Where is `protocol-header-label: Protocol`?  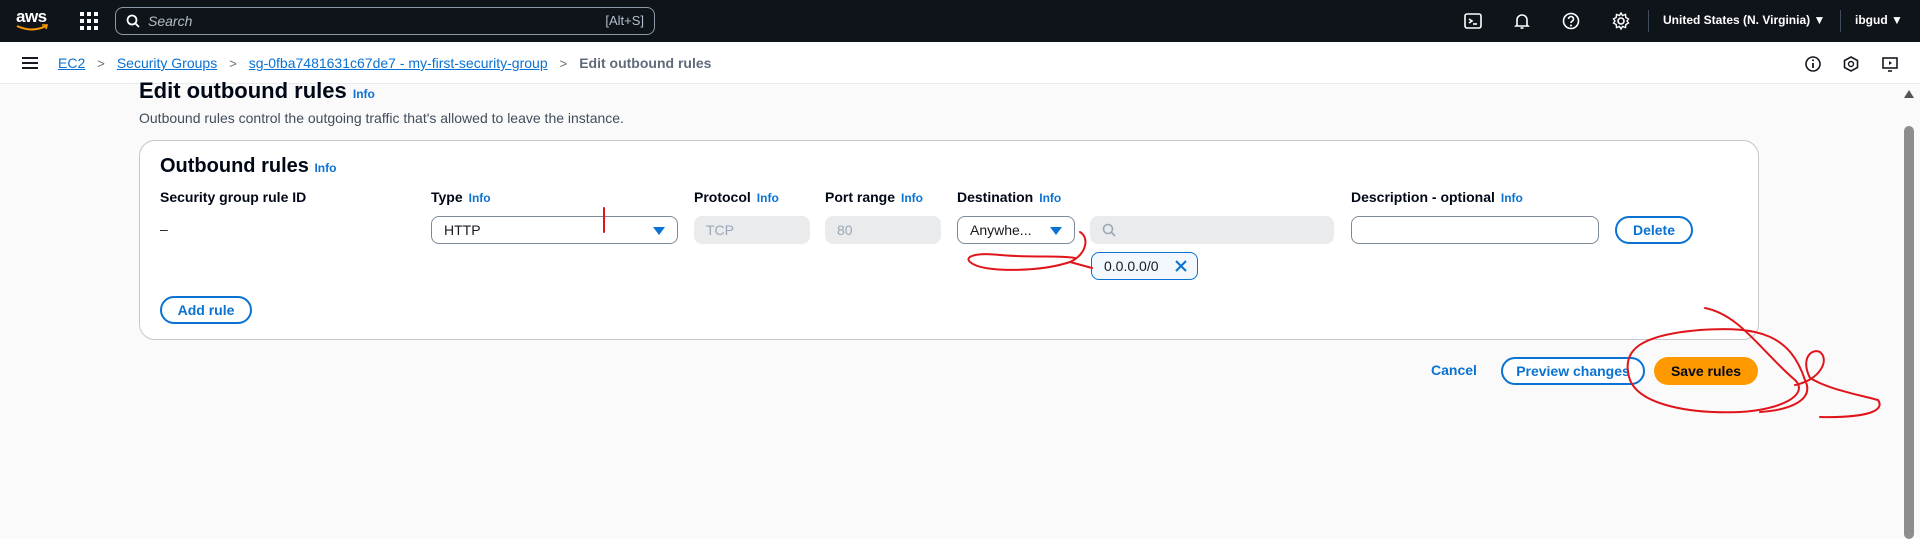
protocol-header-label: Protocol is located at coordinates (722, 197).